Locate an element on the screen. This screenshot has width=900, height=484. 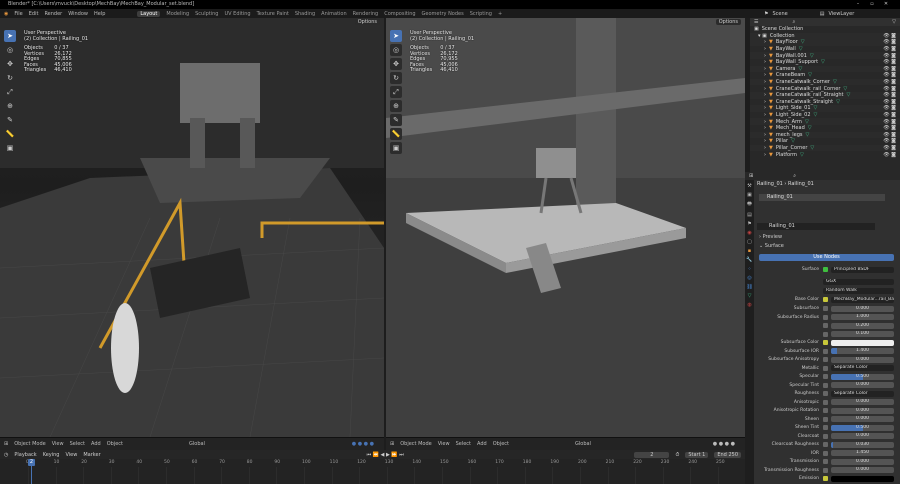
outliner-item: › ▼ Pillar_Corner ▽ 👁 ◙ is located at coordinates (825, 148).